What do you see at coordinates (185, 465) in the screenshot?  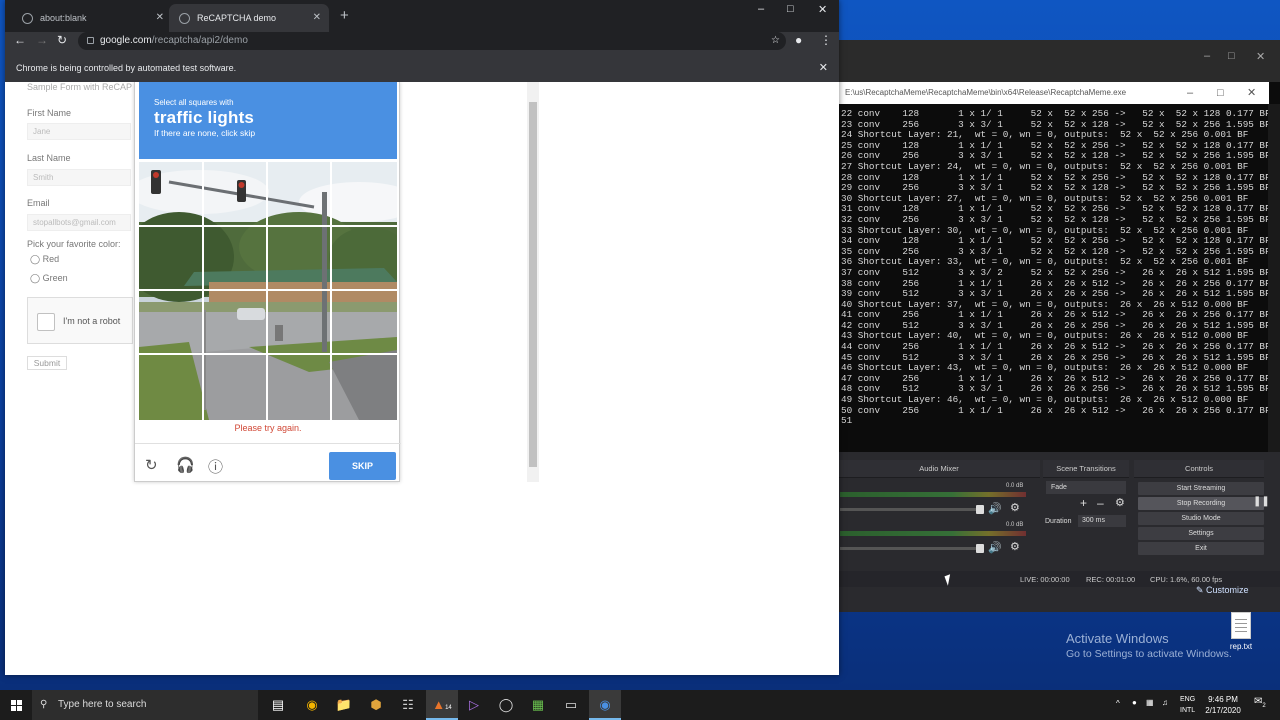 I see `headphones-icon: 🎧` at bounding box center [185, 465].